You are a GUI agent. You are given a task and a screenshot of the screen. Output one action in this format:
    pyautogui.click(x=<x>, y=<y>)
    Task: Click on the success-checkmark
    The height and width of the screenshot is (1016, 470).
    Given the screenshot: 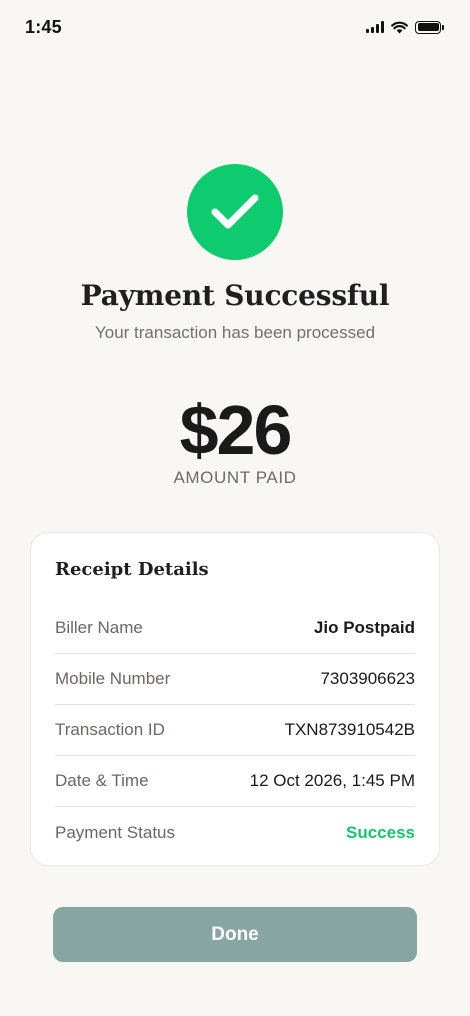 What is the action you would take?
    pyautogui.click(x=235, y=212)
    